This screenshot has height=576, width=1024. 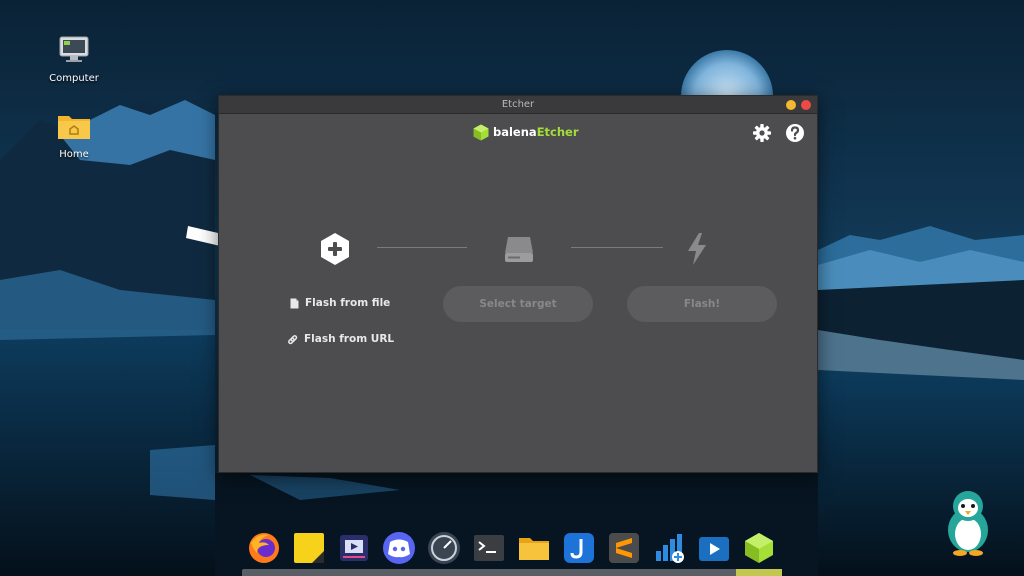 What do you see at coordinates (294, 303) in the screenshot?
I see `file-icon` at bounding box center [294, 303].